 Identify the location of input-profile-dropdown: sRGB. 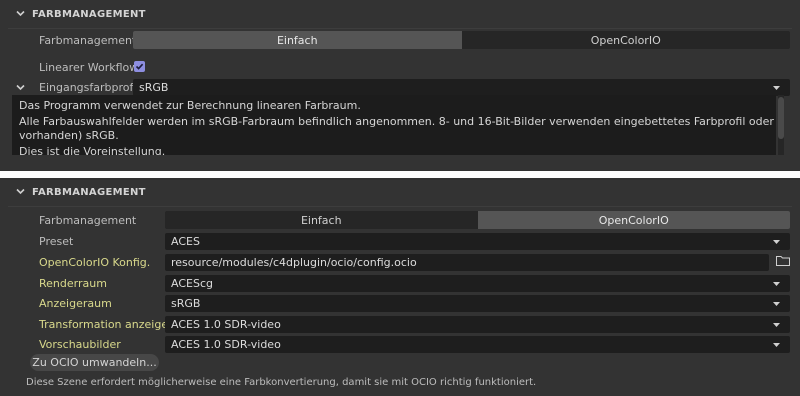
(461, 87).